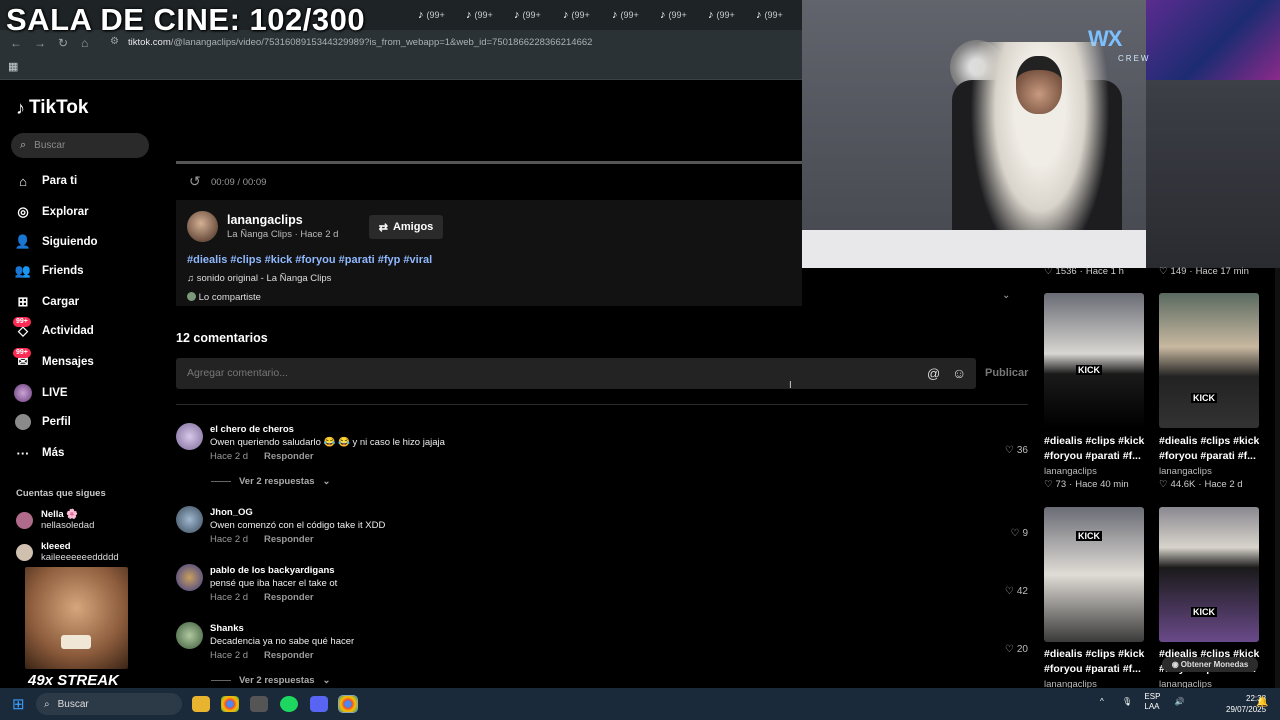  I want to click on comment-username: el chero de cheros, so click(252, 429).